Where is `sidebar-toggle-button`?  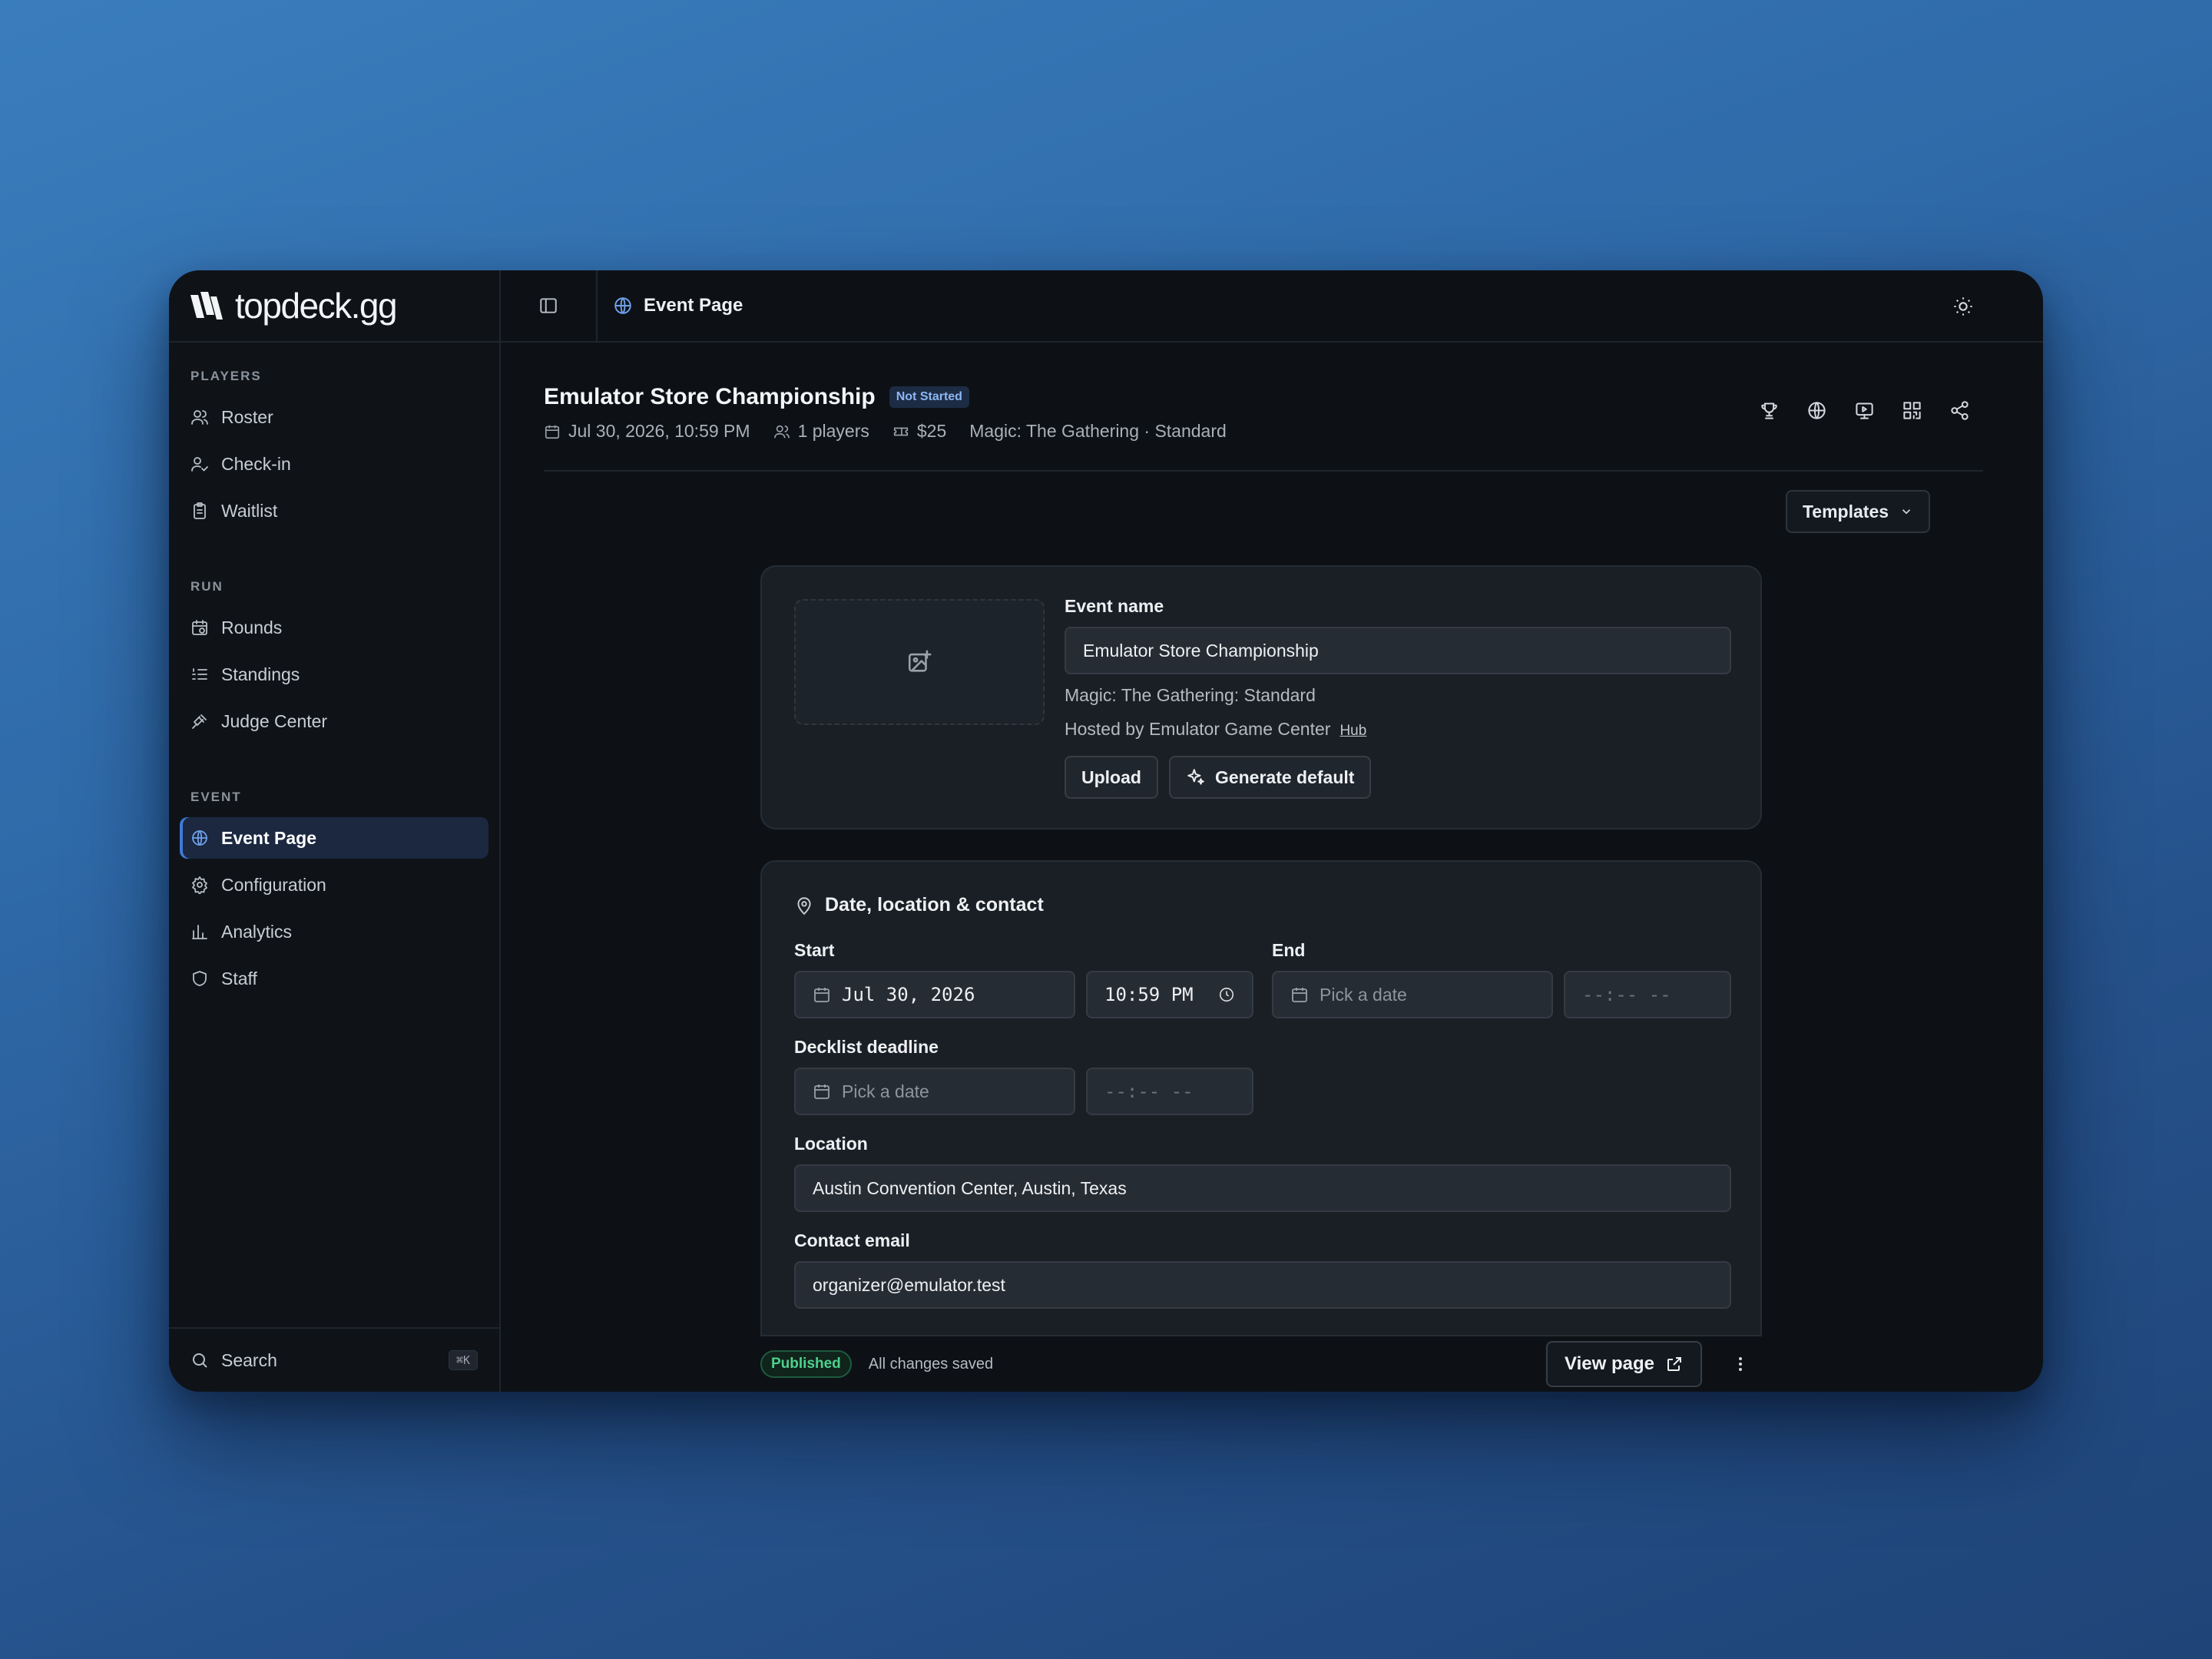
sidebar-toggle-button is located at coordinates (549, 306).